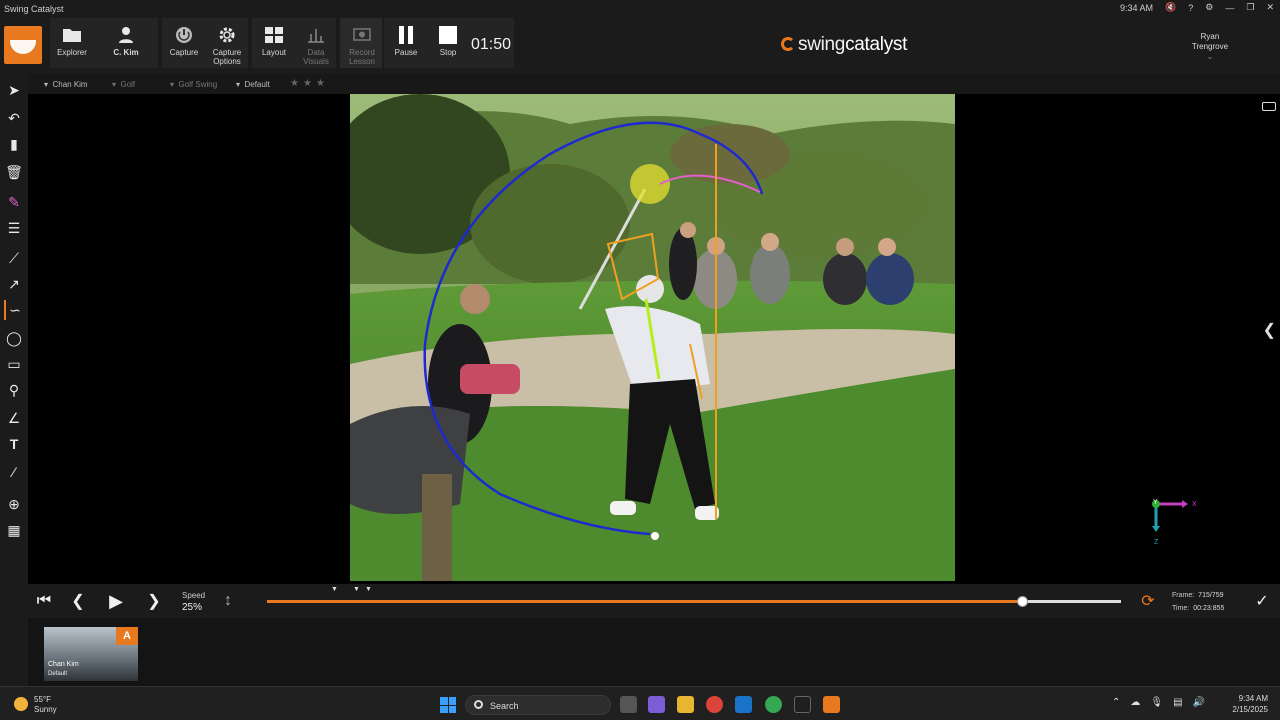 The image size is (1280, 720). I want to click on clip-strip: A Chan Kim Default, so click(654, 652).